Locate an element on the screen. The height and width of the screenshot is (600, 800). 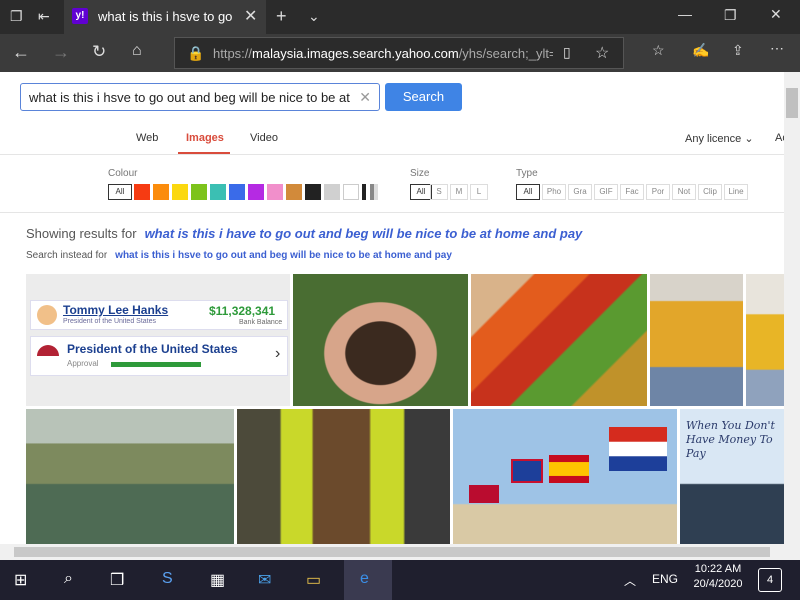
colour-all: All is located at coordinates (120, 192).